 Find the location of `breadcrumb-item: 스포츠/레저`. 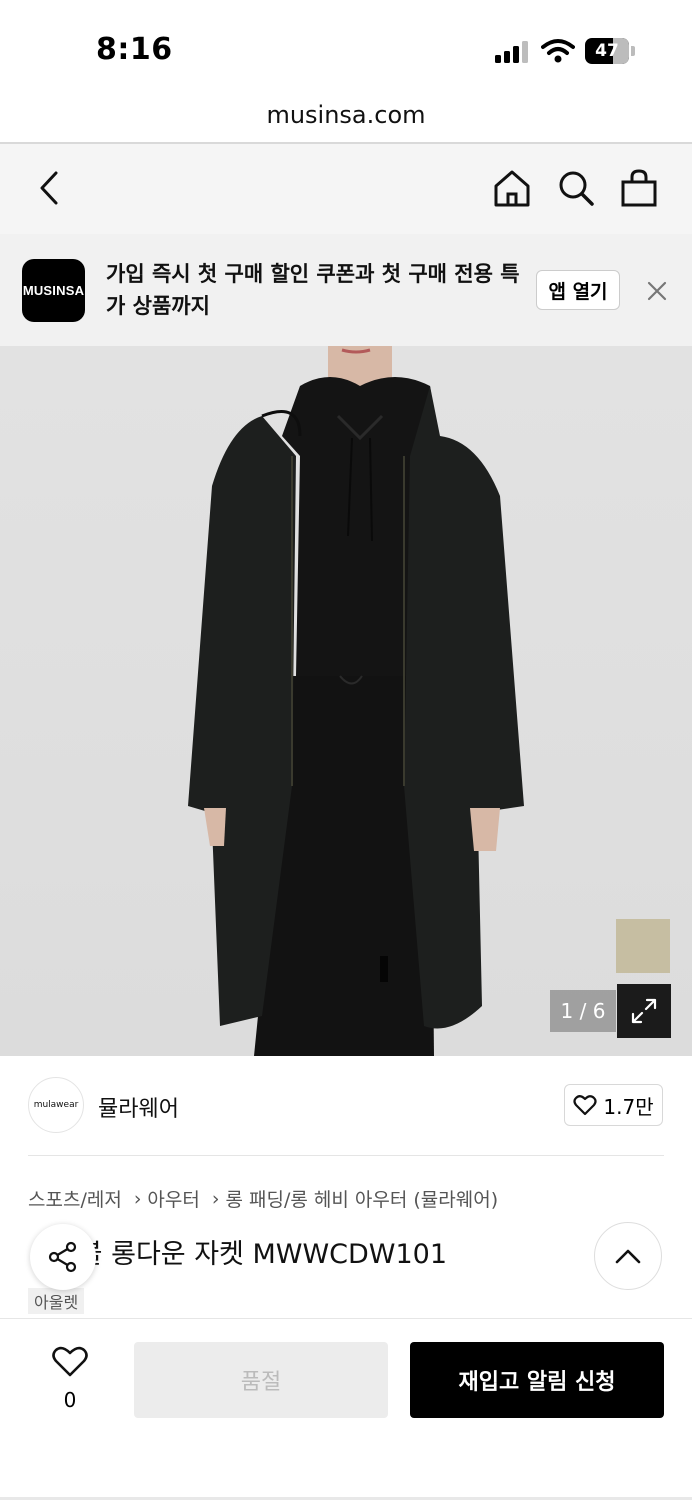

breadcrumb-item: 스포츠/레저 is located at coordinates (75, 1198).